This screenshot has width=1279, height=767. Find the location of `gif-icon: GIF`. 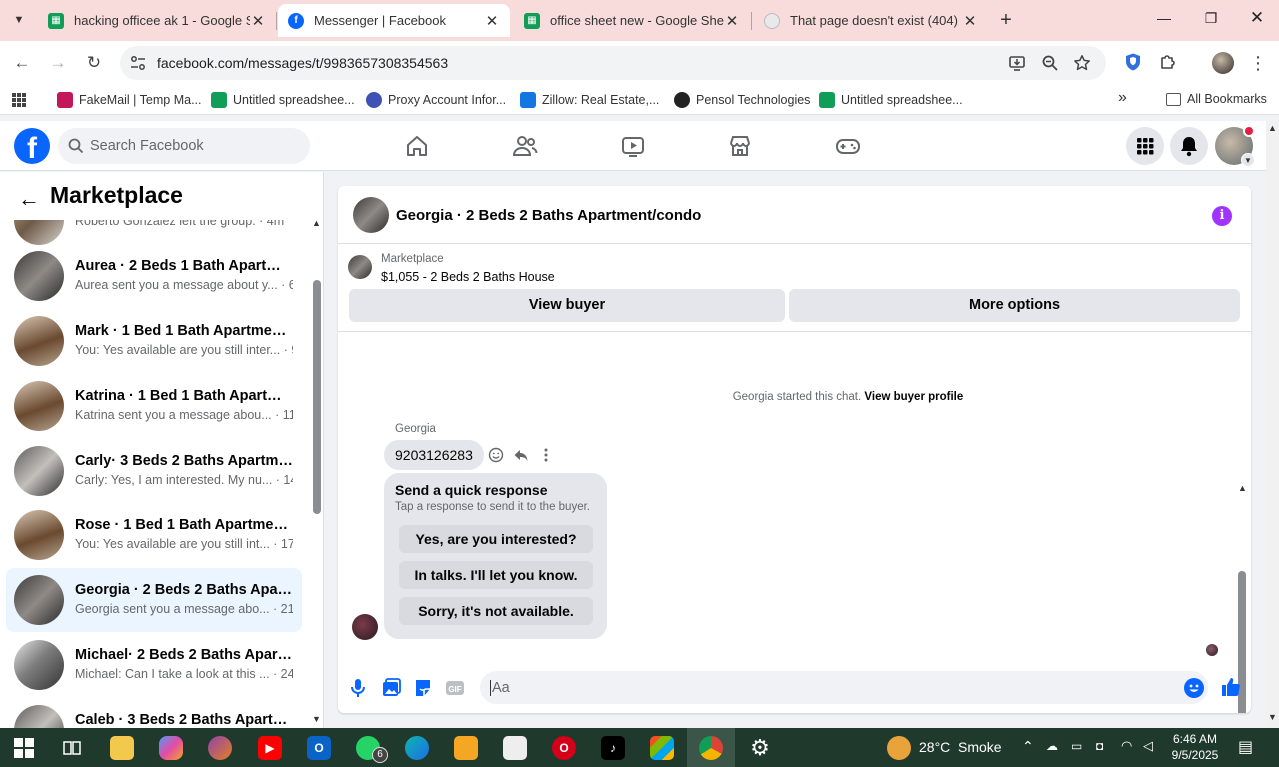

gif-icon: GIF is located at coordinates (455, 688).